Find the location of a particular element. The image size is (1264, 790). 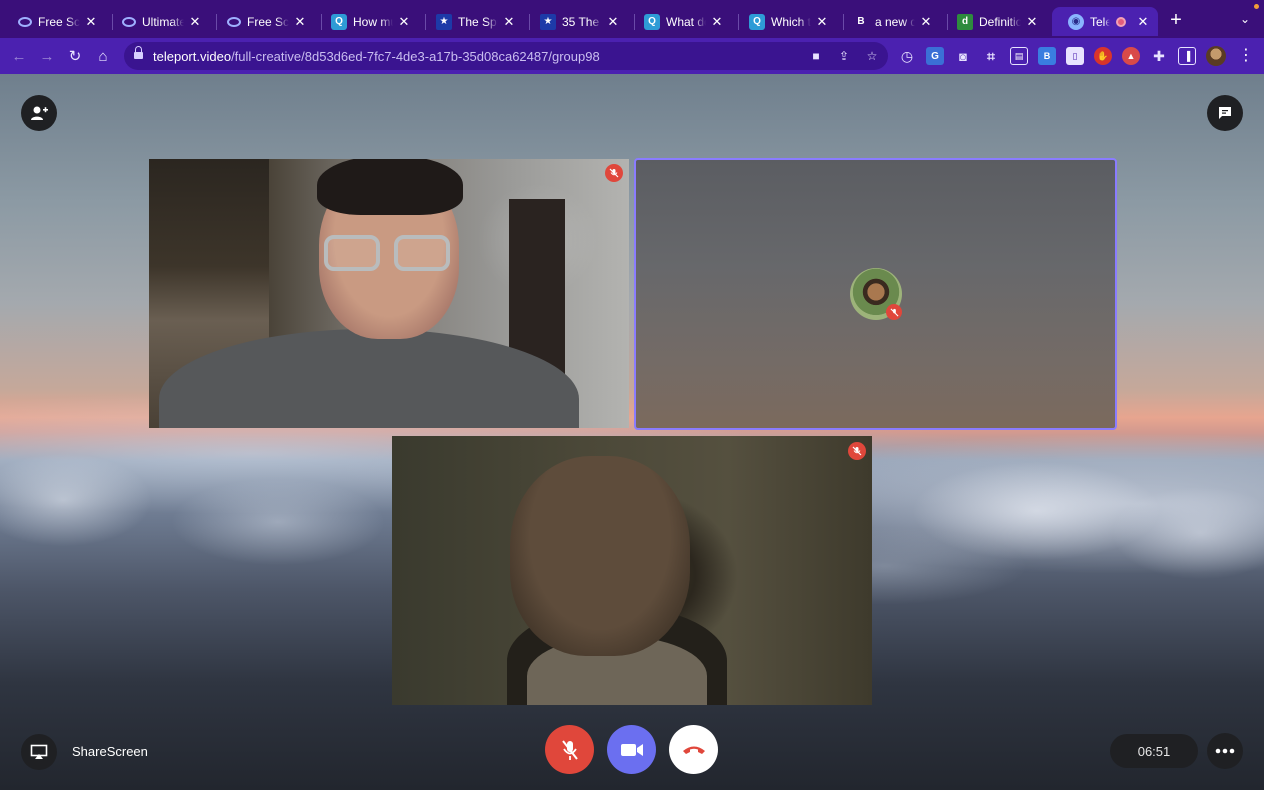

timer-extension-icon: ◷ is located at coordinates (907, 56).